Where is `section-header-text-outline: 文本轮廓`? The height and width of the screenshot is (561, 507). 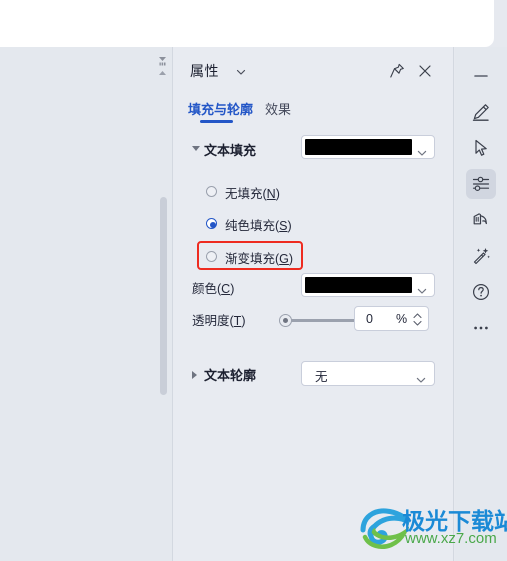
section-header-text-outline: 文本轮廓 is located at coordinates (230, 374).